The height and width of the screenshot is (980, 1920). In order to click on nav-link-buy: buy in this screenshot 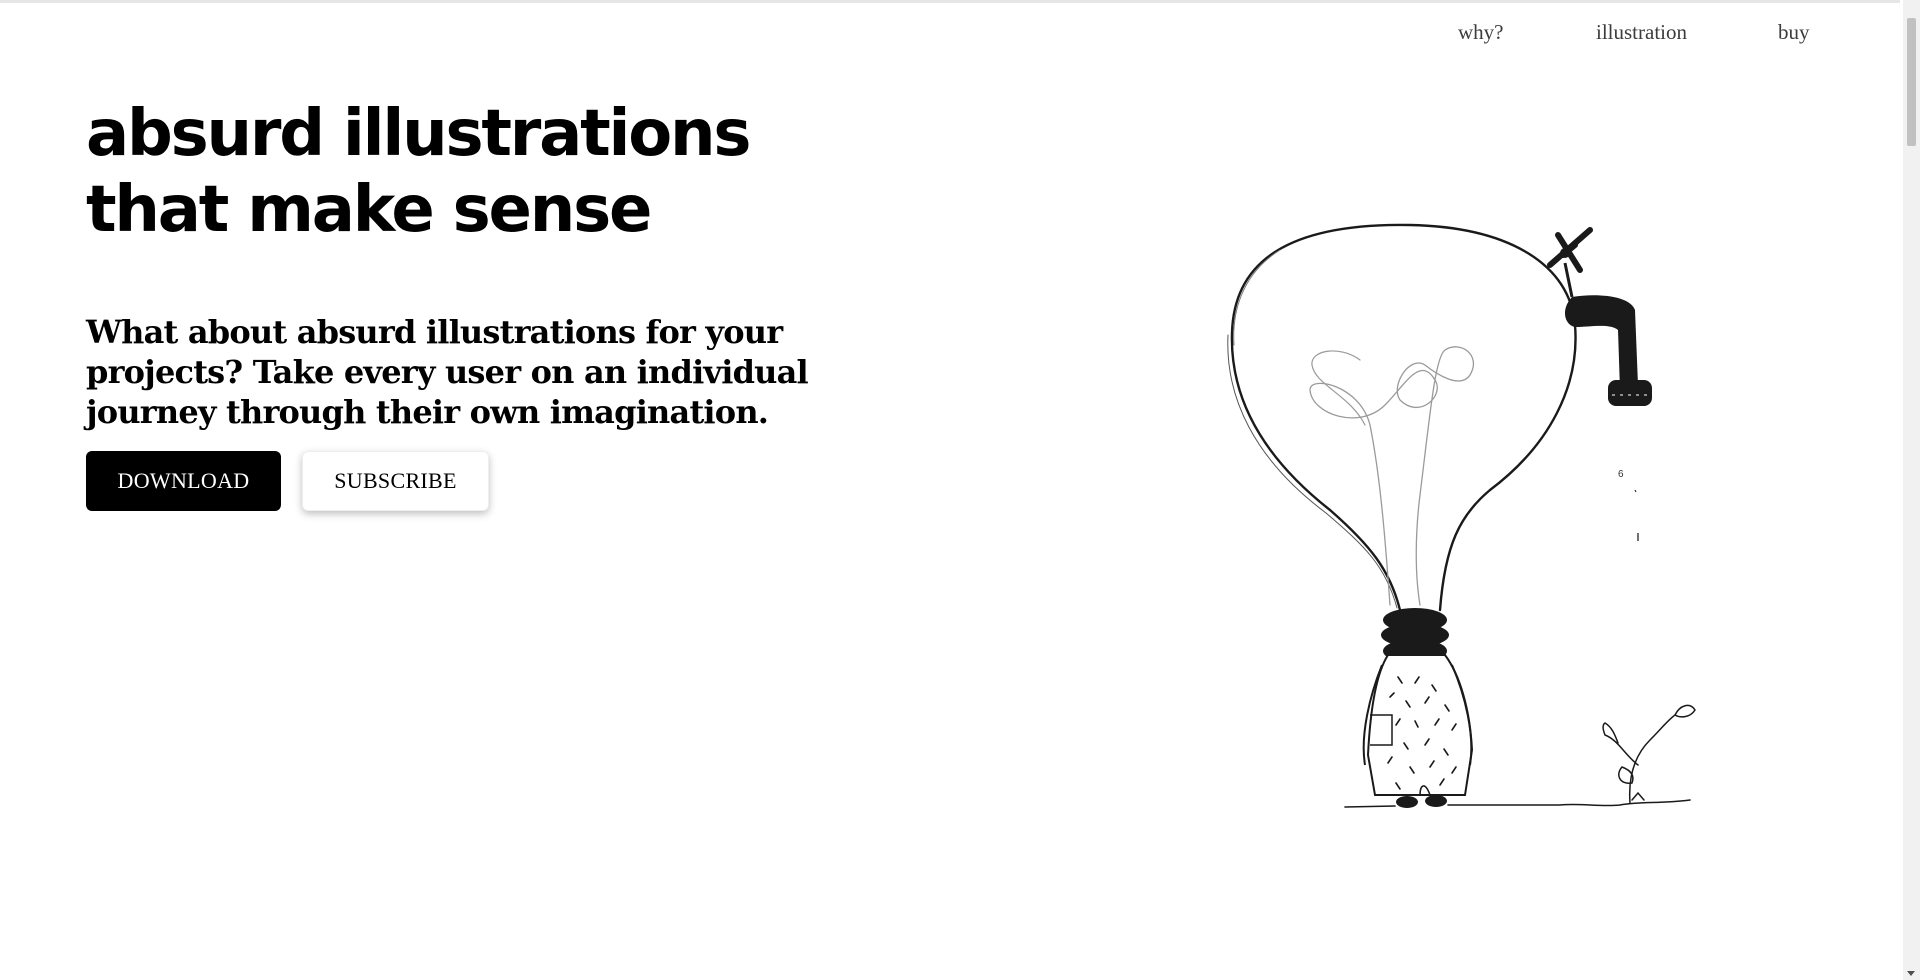, I will do `click(1794, 32)`.